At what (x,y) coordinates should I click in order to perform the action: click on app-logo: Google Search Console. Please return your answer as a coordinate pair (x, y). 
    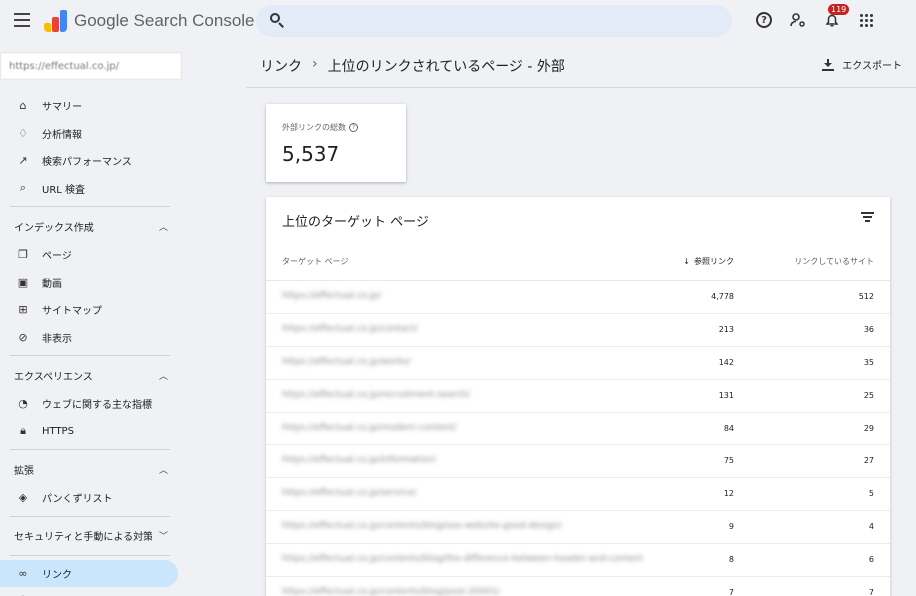
    Looking at the image, I should click on (149, 21).